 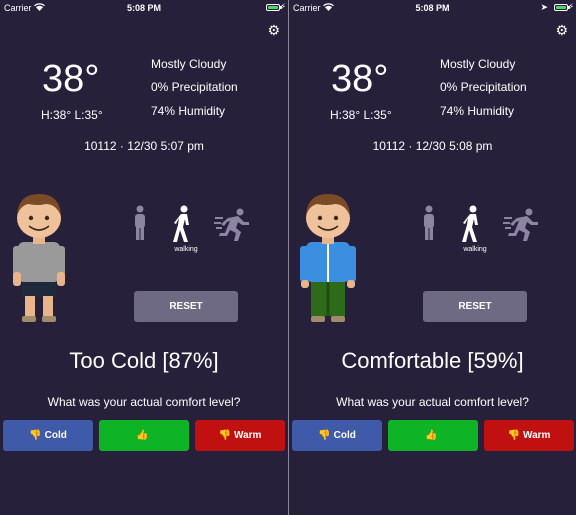 What do you see at coordinates (144, 360) in the screenshot?
I see `comfort-prediction: Too Cold [87%]` at bounding box center [144, 360].